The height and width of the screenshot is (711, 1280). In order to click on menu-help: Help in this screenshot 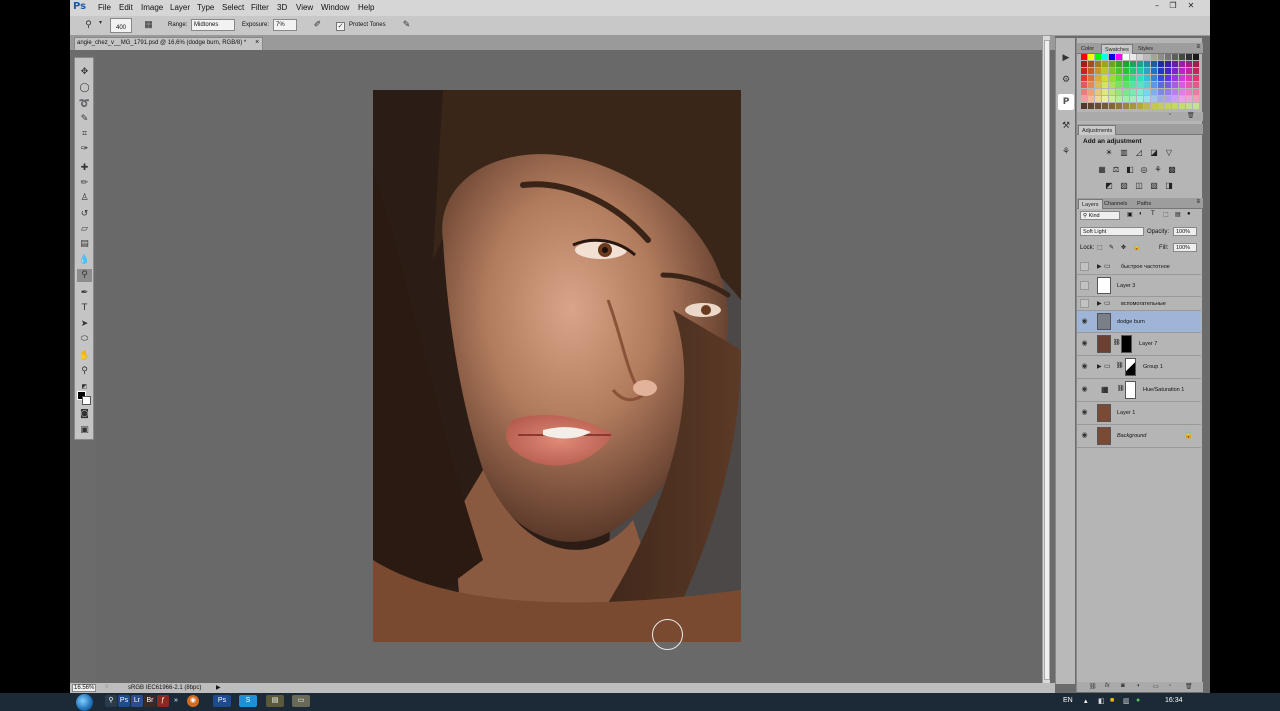, I will do `click(366, 7)`.